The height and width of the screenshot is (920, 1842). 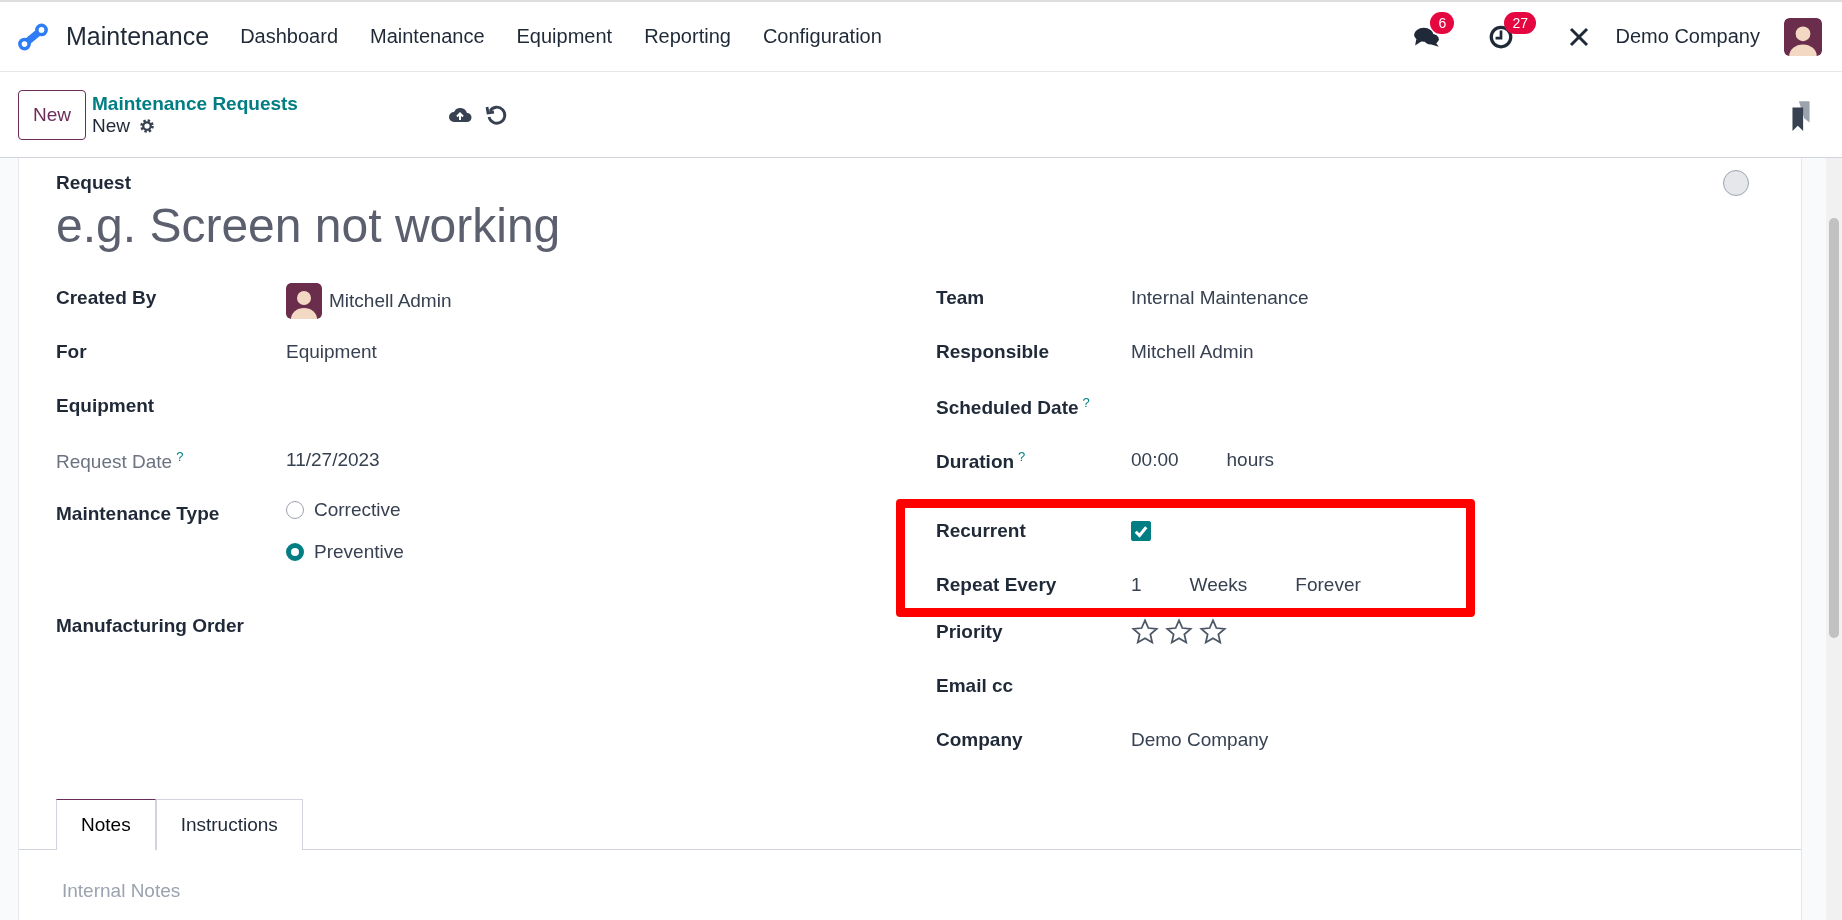 I want to click on settings-icon, so click(x=147, y=125).